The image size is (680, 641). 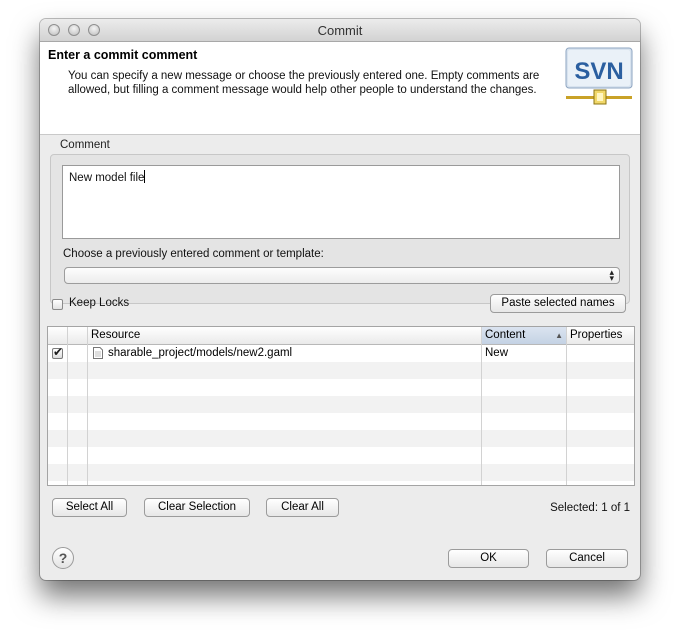 I want to click on table-header: Resource Content ▲ Properties, so click(x=341, y=336).